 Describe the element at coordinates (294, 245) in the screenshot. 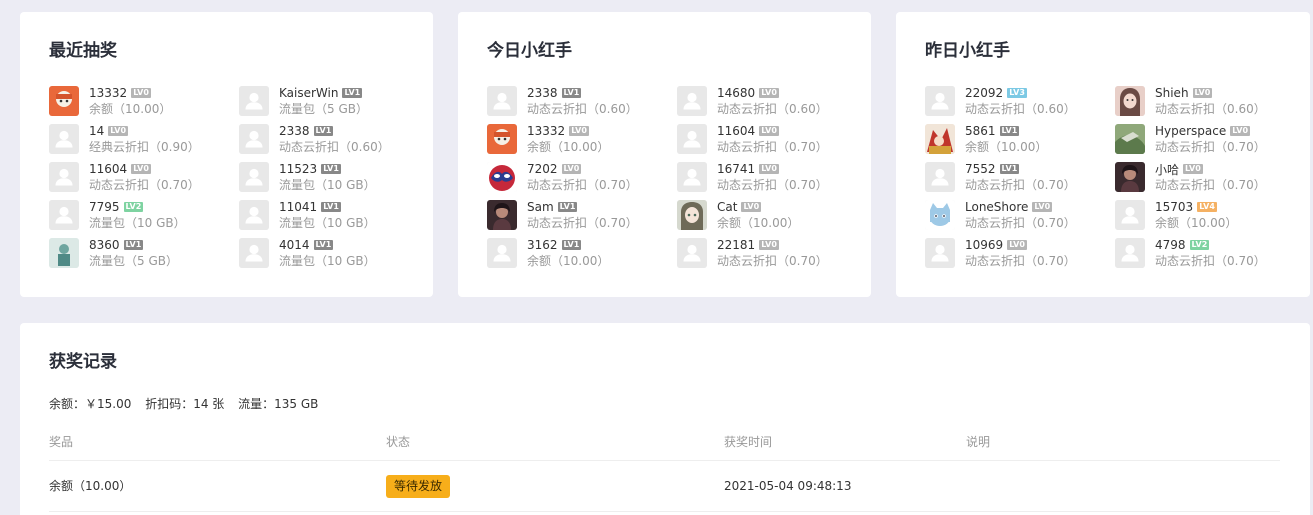

I see `user-name: 4014` at that location.